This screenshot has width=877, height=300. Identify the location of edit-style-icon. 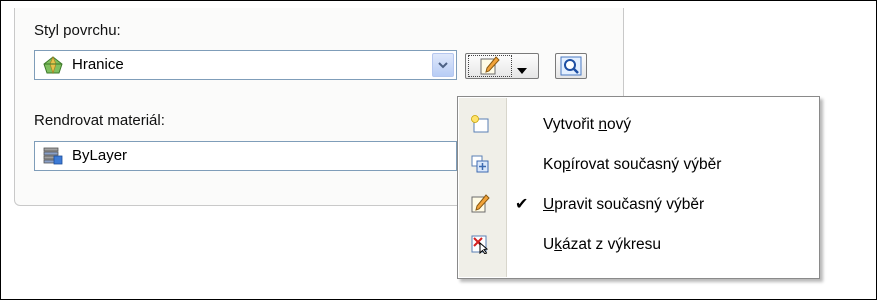
(480, 204).